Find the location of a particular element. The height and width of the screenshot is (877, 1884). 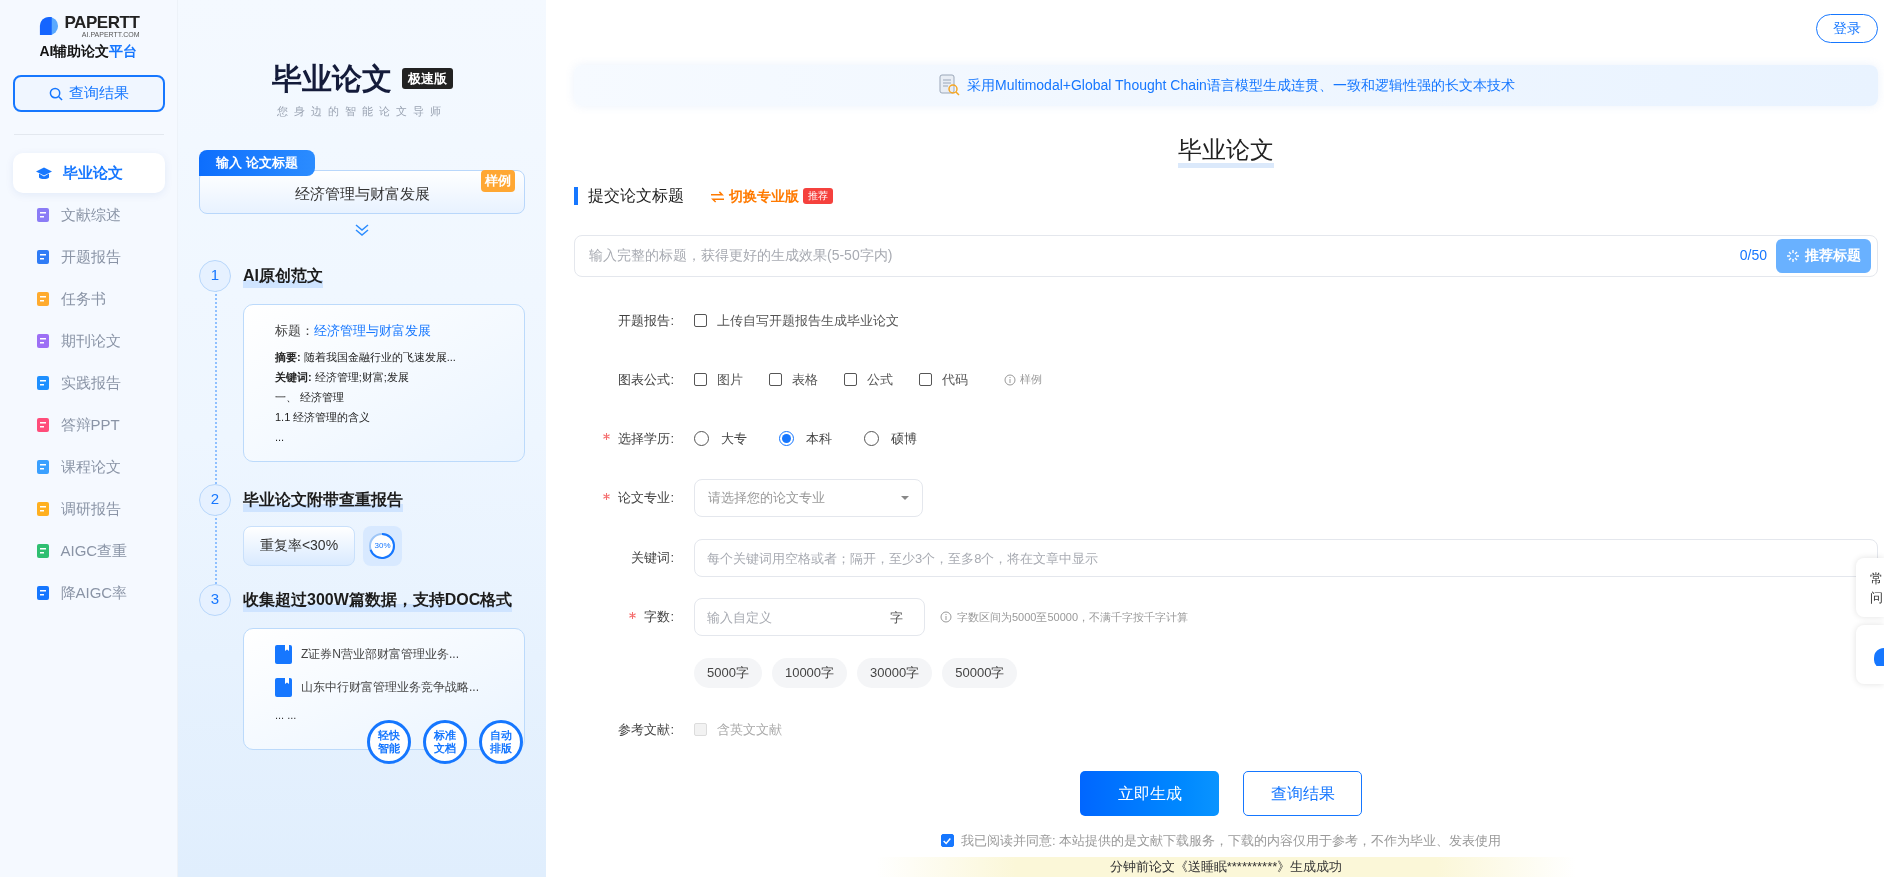

essay-title-value: 经济管理与财富发展 is located at coordinates (372, 330).